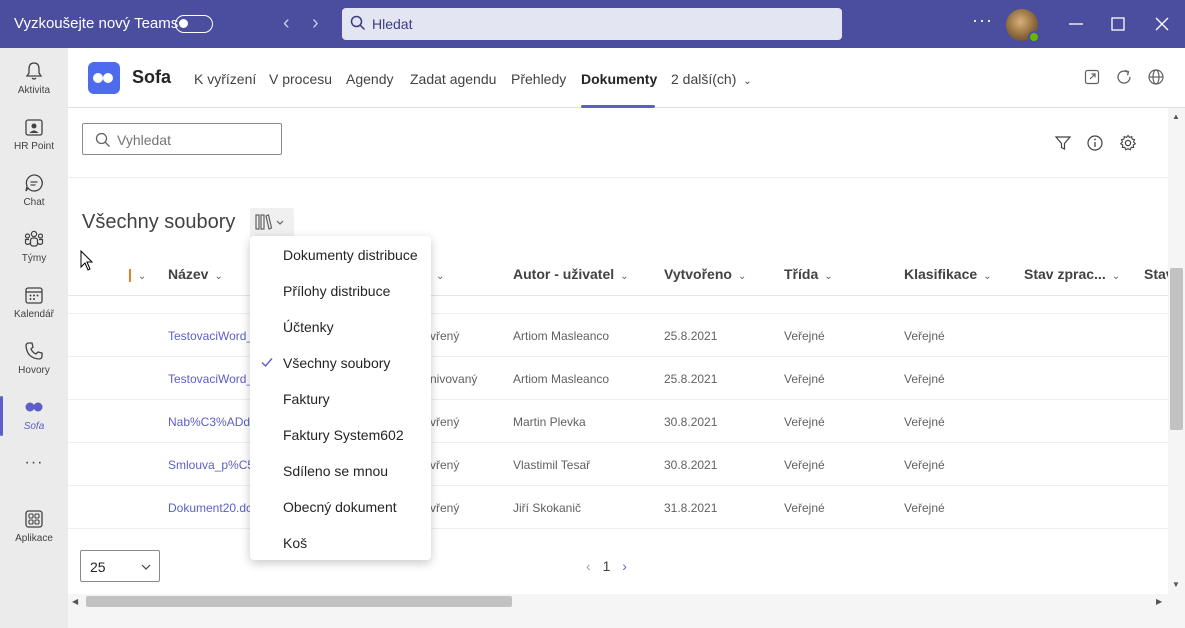 This screenshot has height=628, width=1185. What do you see at coordinates (1176, 584) in the screenshot?
I see `scroll-down-icon: ▼` at bounding box center [1176, 584].